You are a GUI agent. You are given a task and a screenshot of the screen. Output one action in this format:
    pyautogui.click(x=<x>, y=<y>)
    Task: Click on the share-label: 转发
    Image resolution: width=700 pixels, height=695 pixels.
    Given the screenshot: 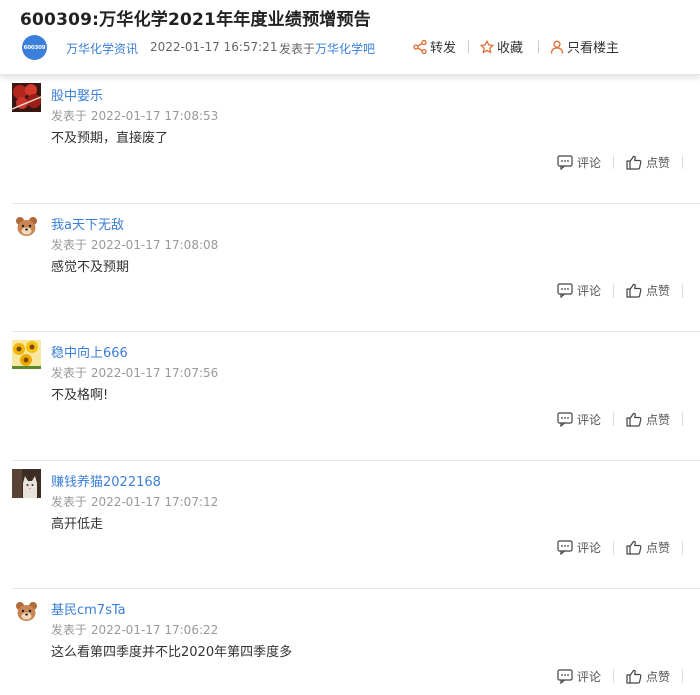 What is the action you would take?
    pyautogui.click(x=443, y=48)
    